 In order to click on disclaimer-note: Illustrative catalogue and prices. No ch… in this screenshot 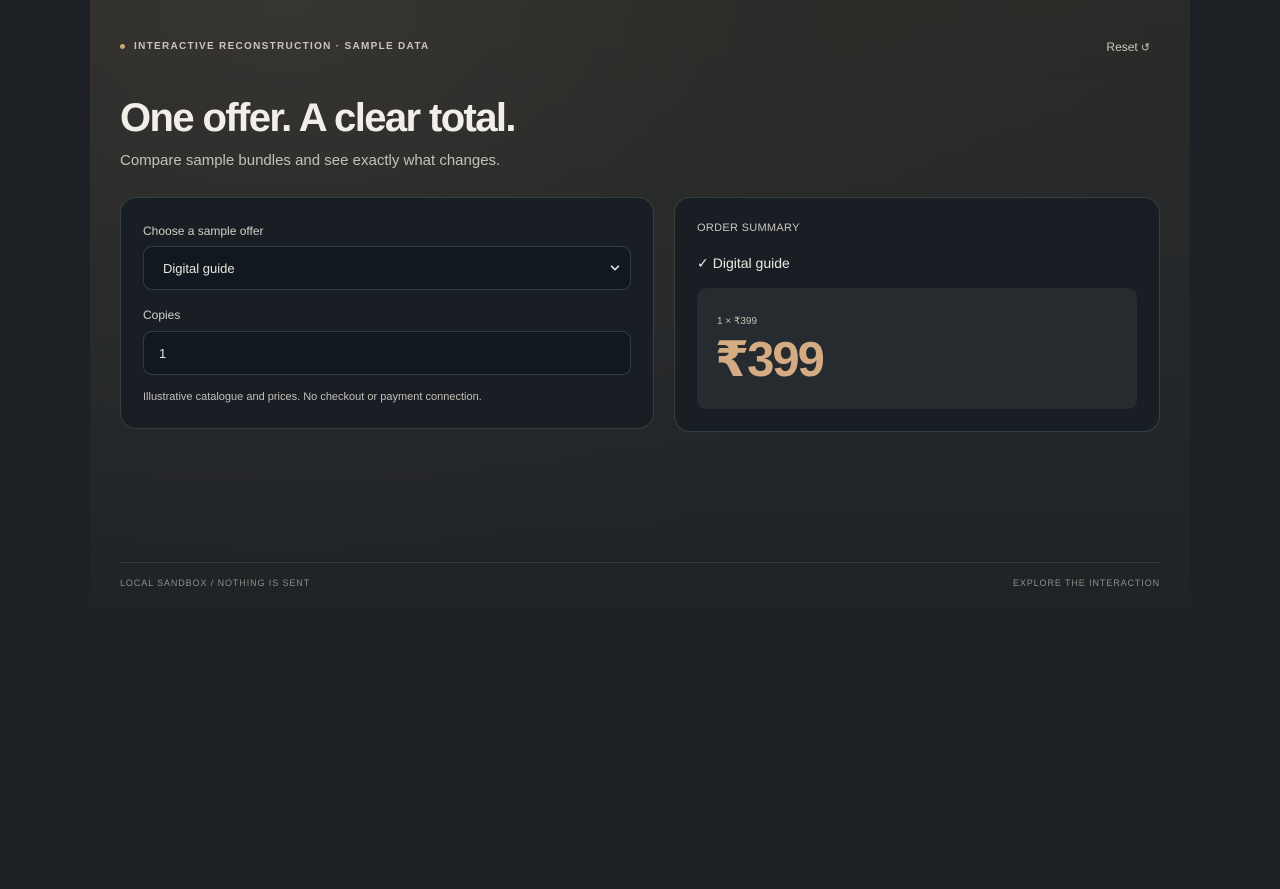, I will do `click(312, 397)`.